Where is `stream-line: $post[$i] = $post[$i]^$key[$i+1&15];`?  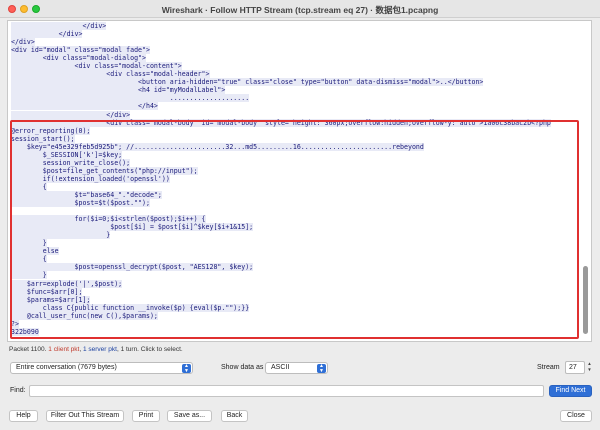 stream-line: $post[$i] = $post[$i]^$key[$i+1&15]; is located at coordinates (295, 227).